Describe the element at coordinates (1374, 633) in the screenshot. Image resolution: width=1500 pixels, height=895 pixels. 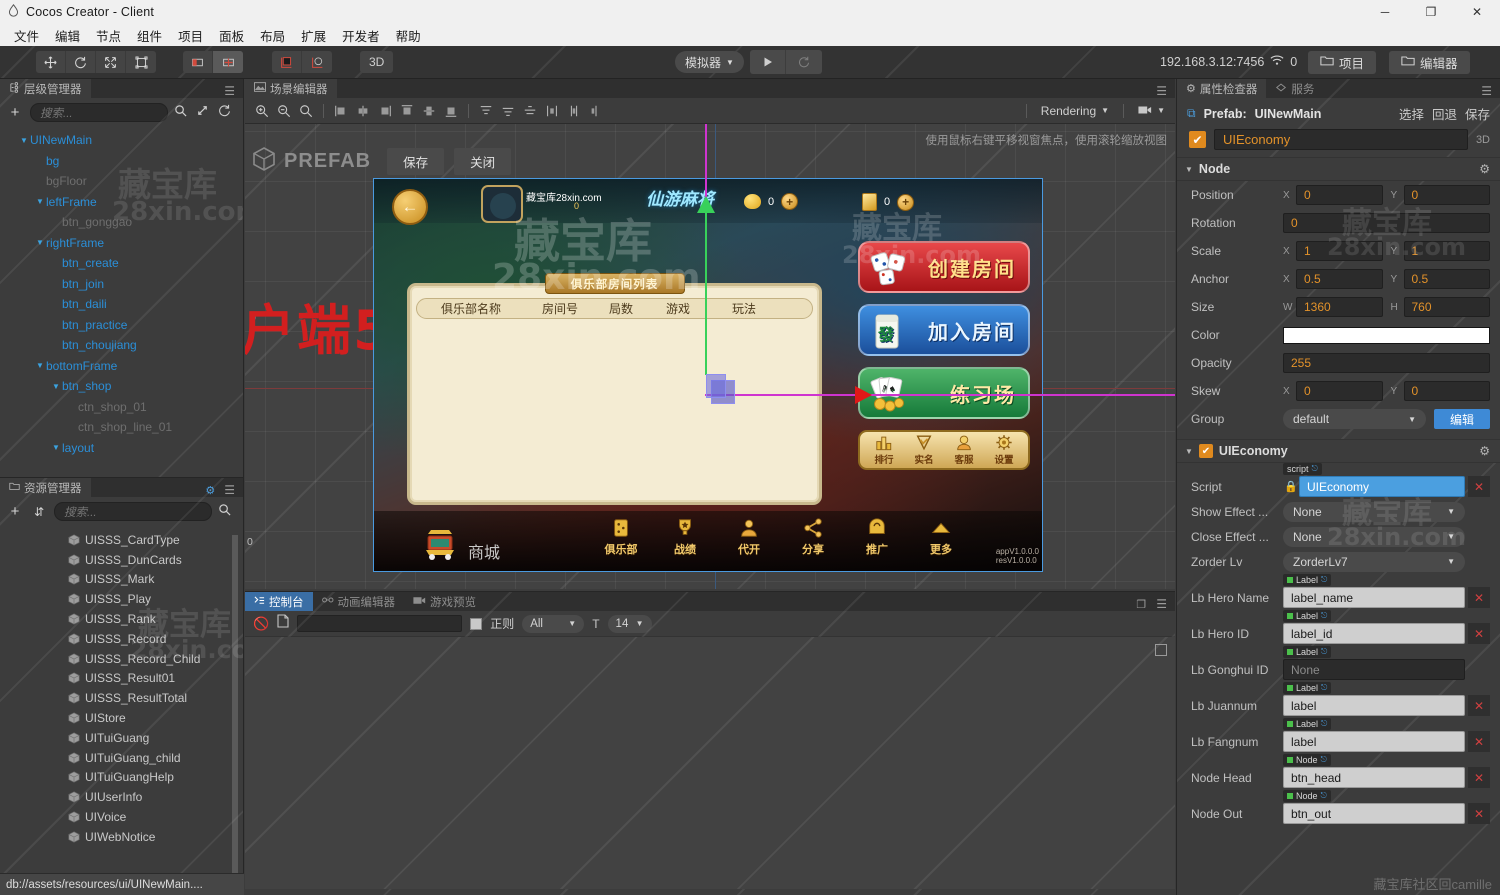
I see `component-property-reference: label_id` at that location.